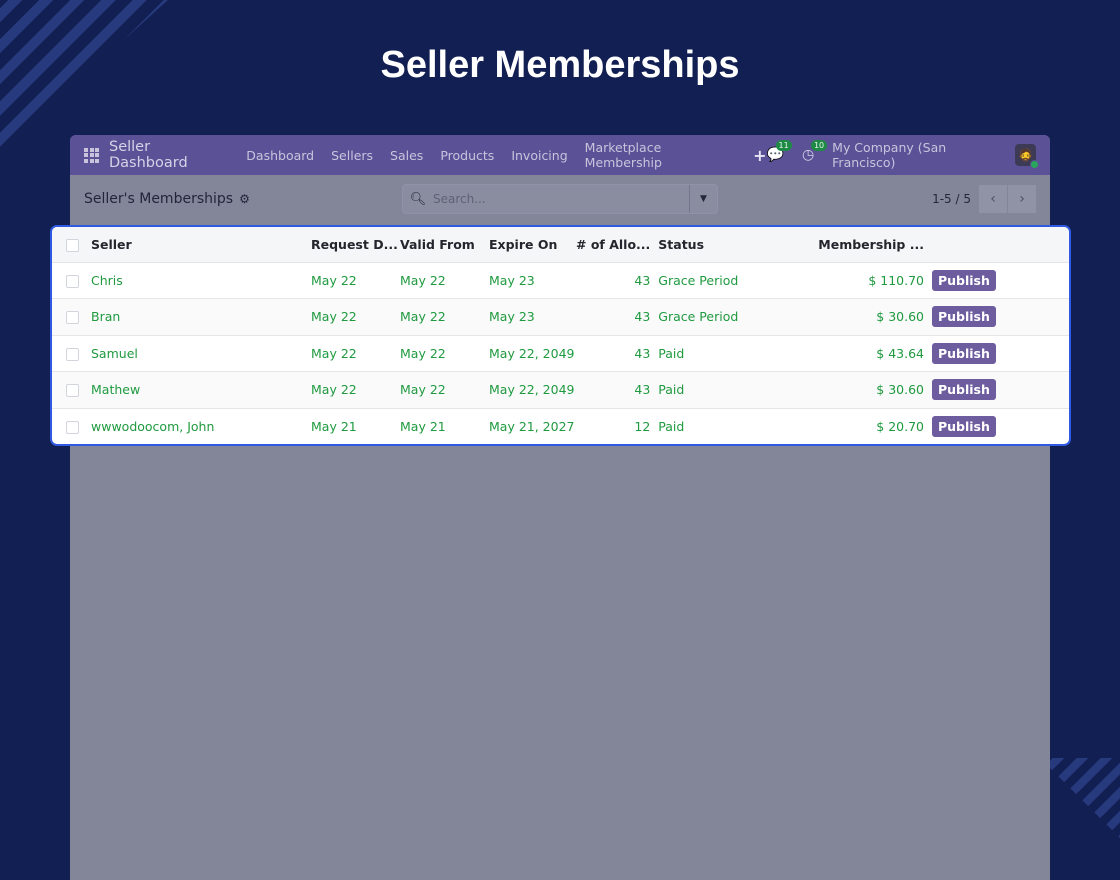 This screenshot has height=880, width=1120. Describe the element at coordinates (418, 199) in the screenshot. I see `search-icon: 🔍︎` at that location.